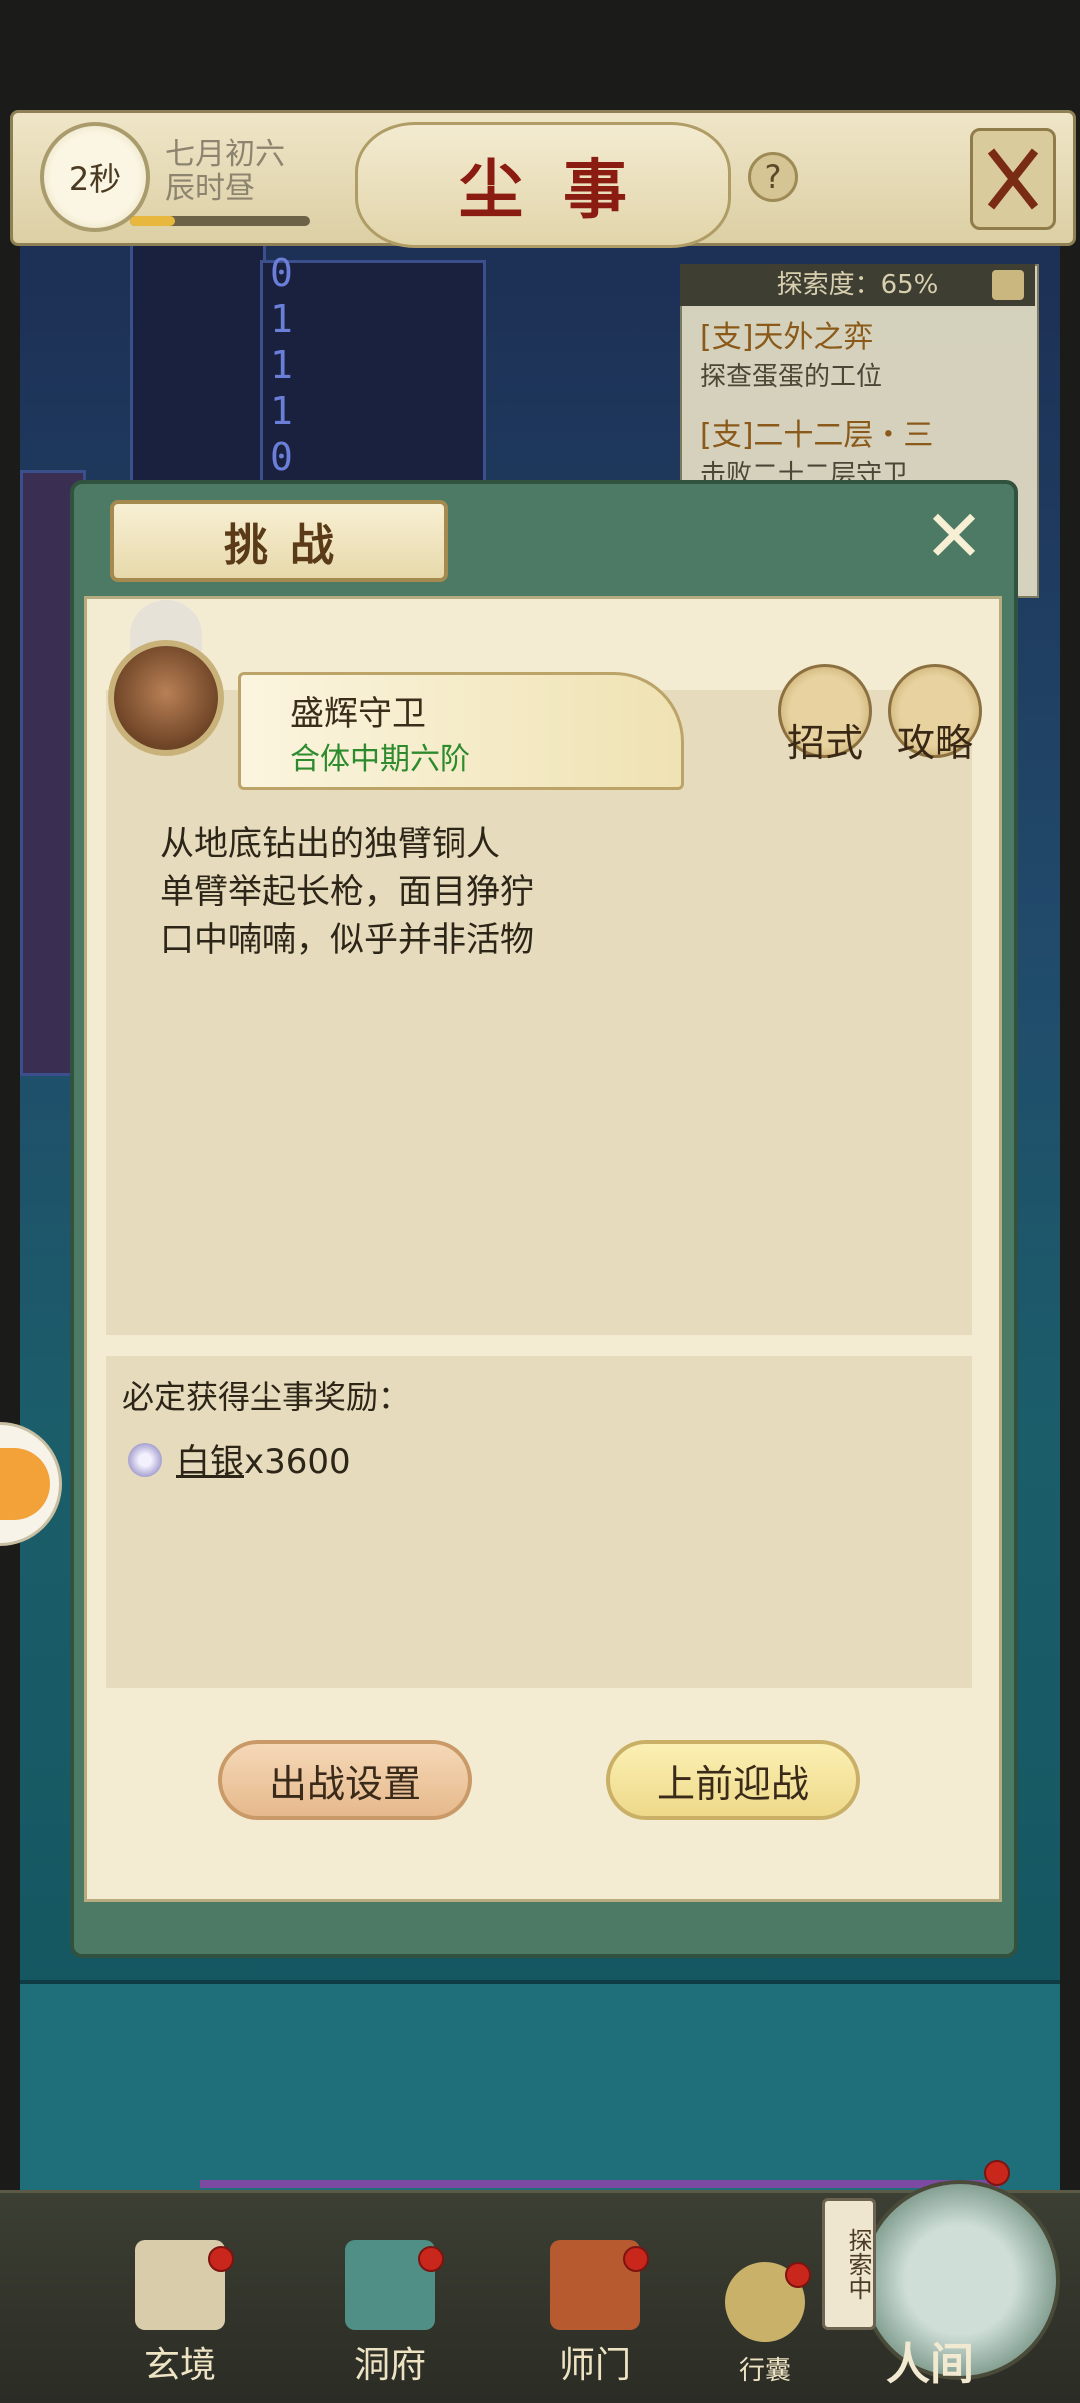 This screenshot has height=2403, width=1080. Describe the element at coordinates (180, 2315) in the screenshot. I see `nav-item-xuanjing: 玄境` at that location.